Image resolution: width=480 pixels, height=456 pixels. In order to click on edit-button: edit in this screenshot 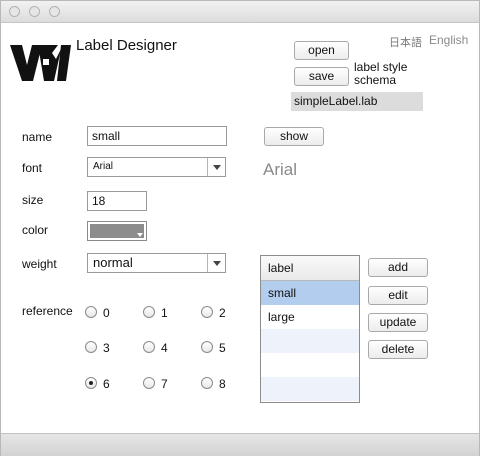, I will do `click(398, 295)`.